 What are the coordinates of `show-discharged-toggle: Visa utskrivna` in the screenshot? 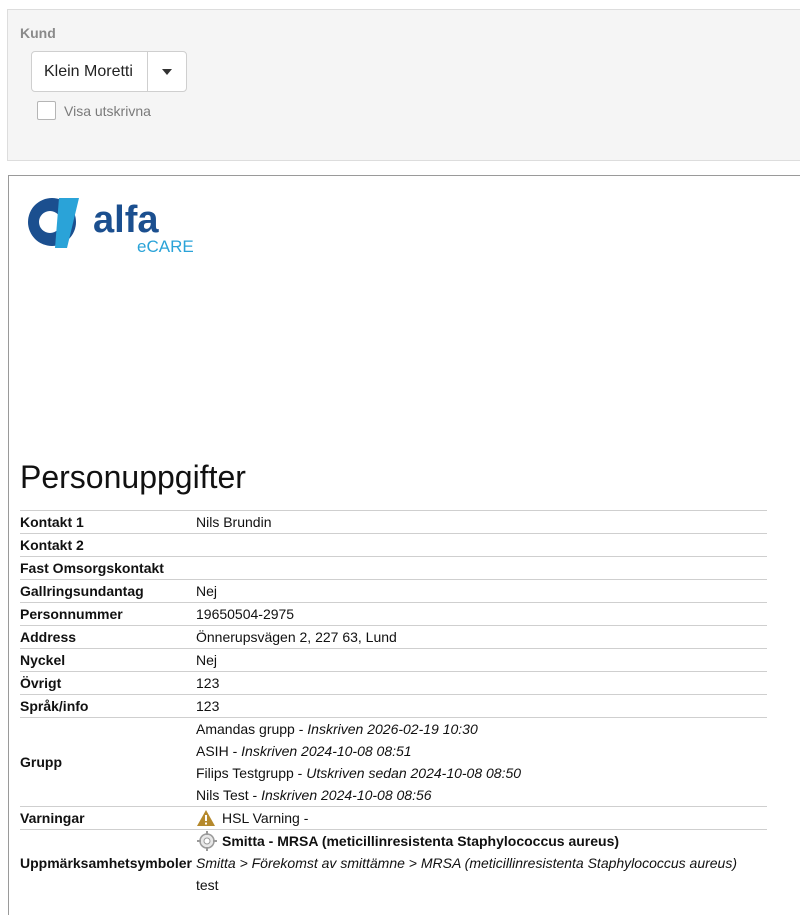 It's located at (94, 110).